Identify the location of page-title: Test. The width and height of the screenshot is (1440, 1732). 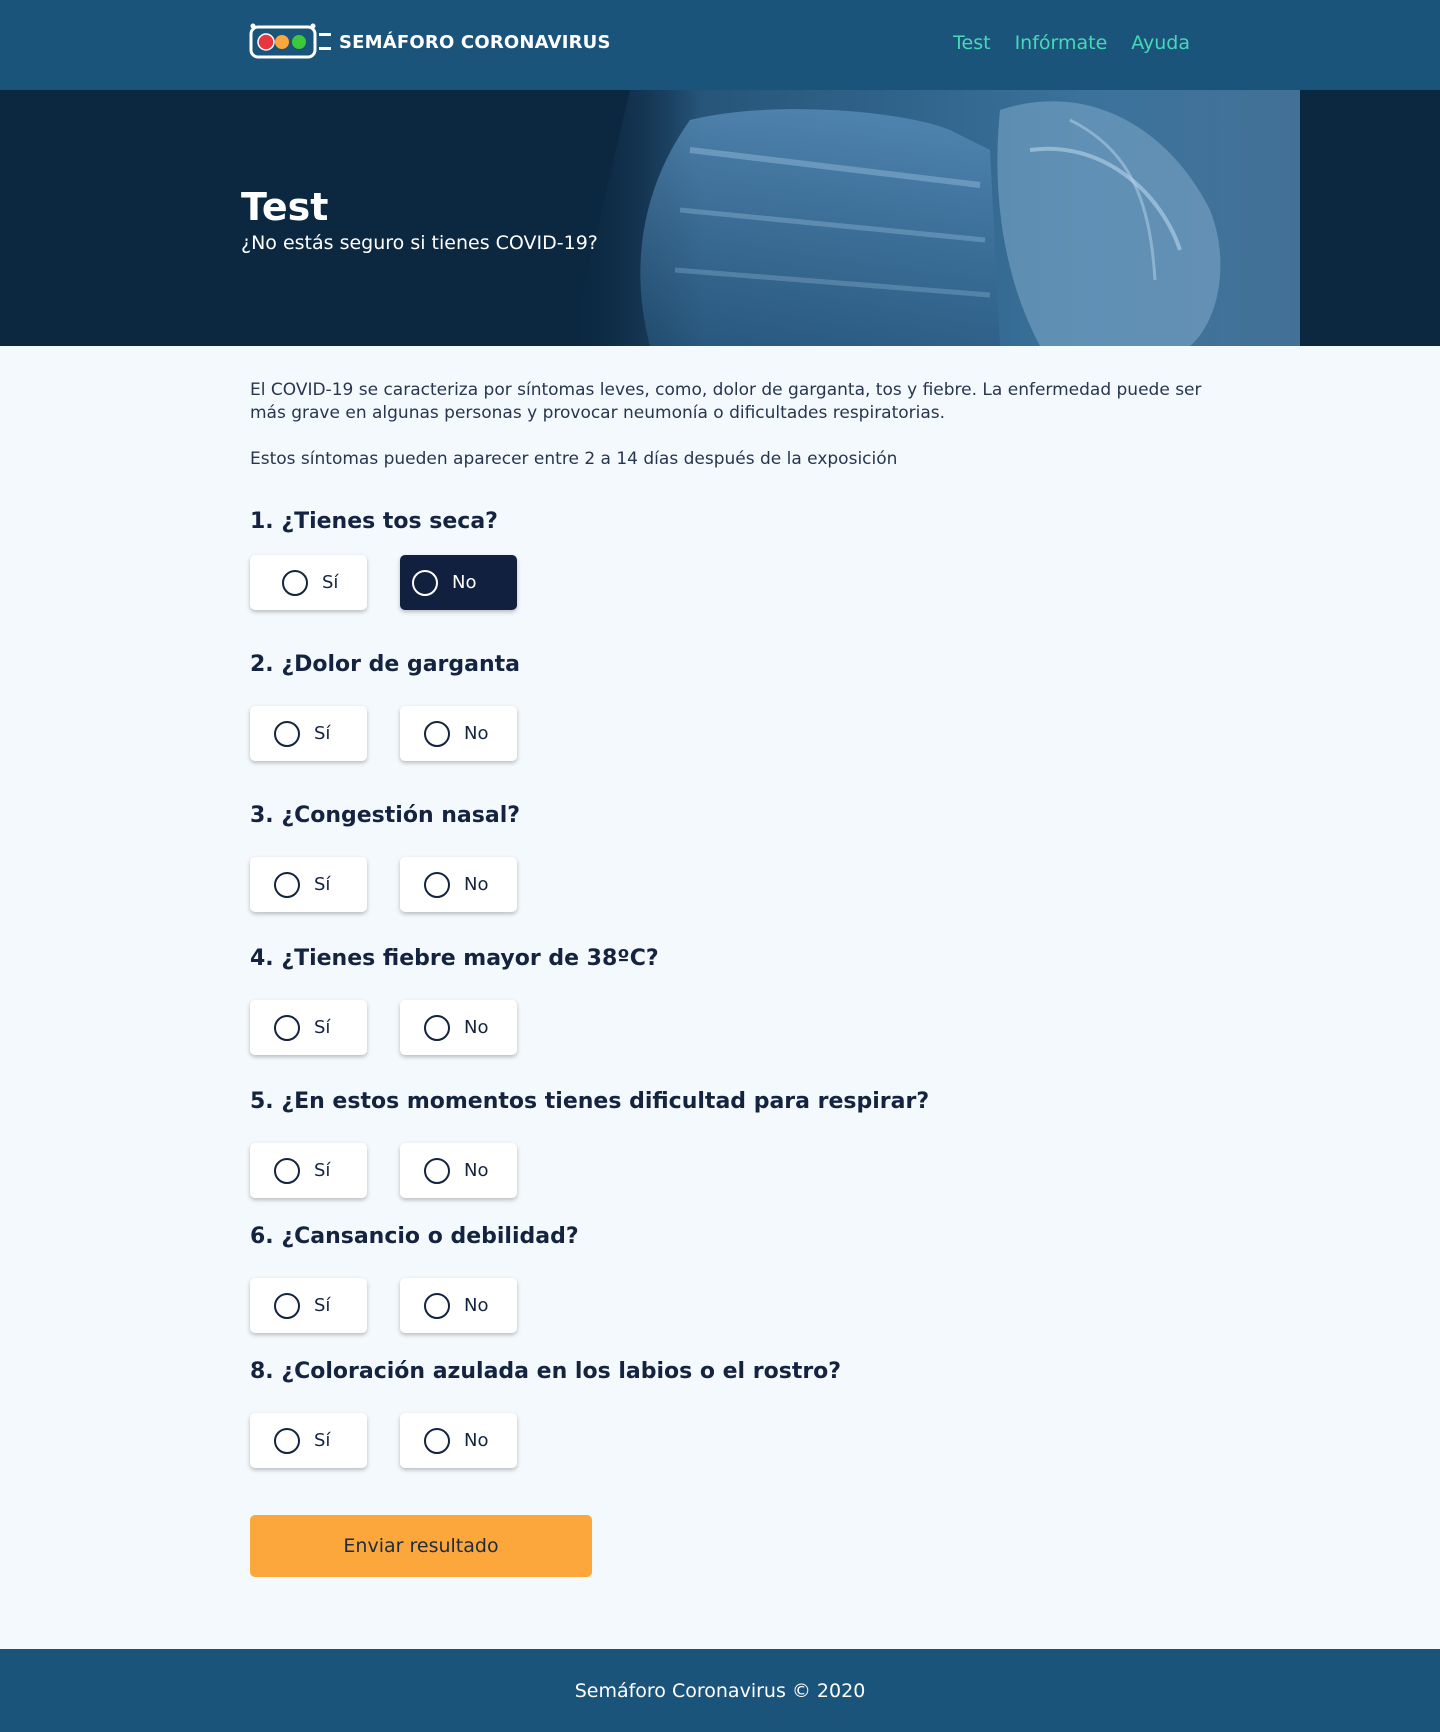
(285, 207).